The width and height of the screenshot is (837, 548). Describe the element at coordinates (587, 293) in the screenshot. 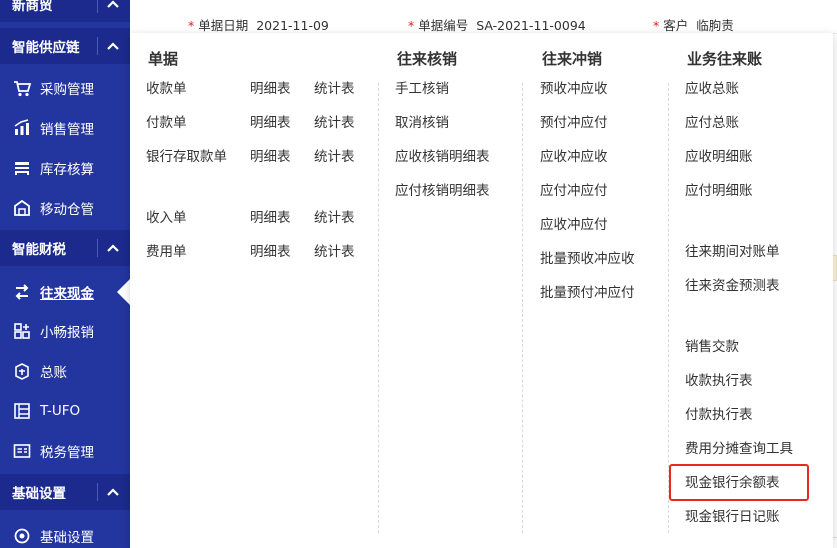

I see `menu-link-offset-item: 批量预付冲应付` at that location.